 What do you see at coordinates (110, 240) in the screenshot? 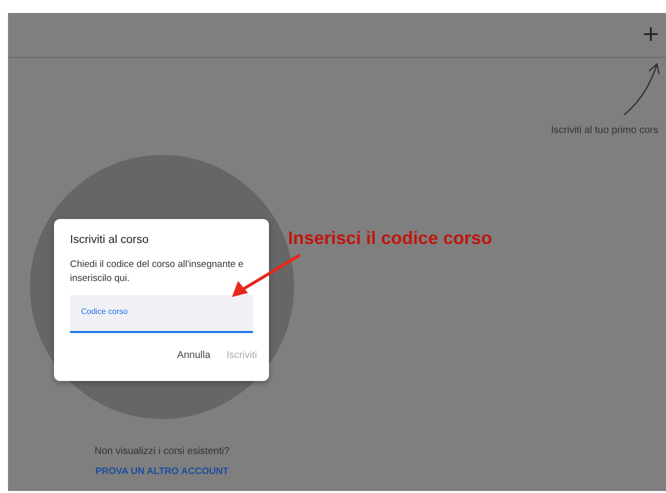
I see `dialog-title: Iscriviti al corso` at bounding box center [110, 240].